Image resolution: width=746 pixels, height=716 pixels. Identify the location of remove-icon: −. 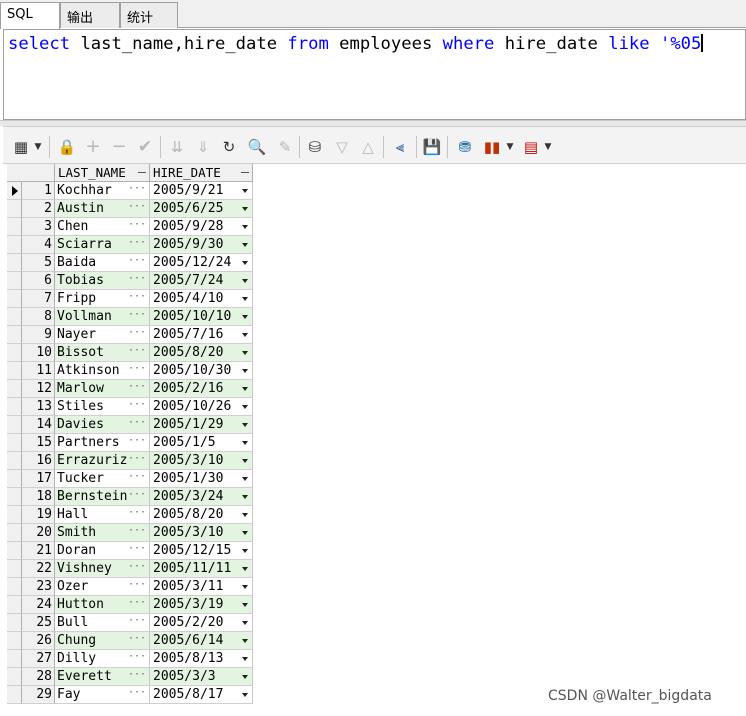
(119, 147).